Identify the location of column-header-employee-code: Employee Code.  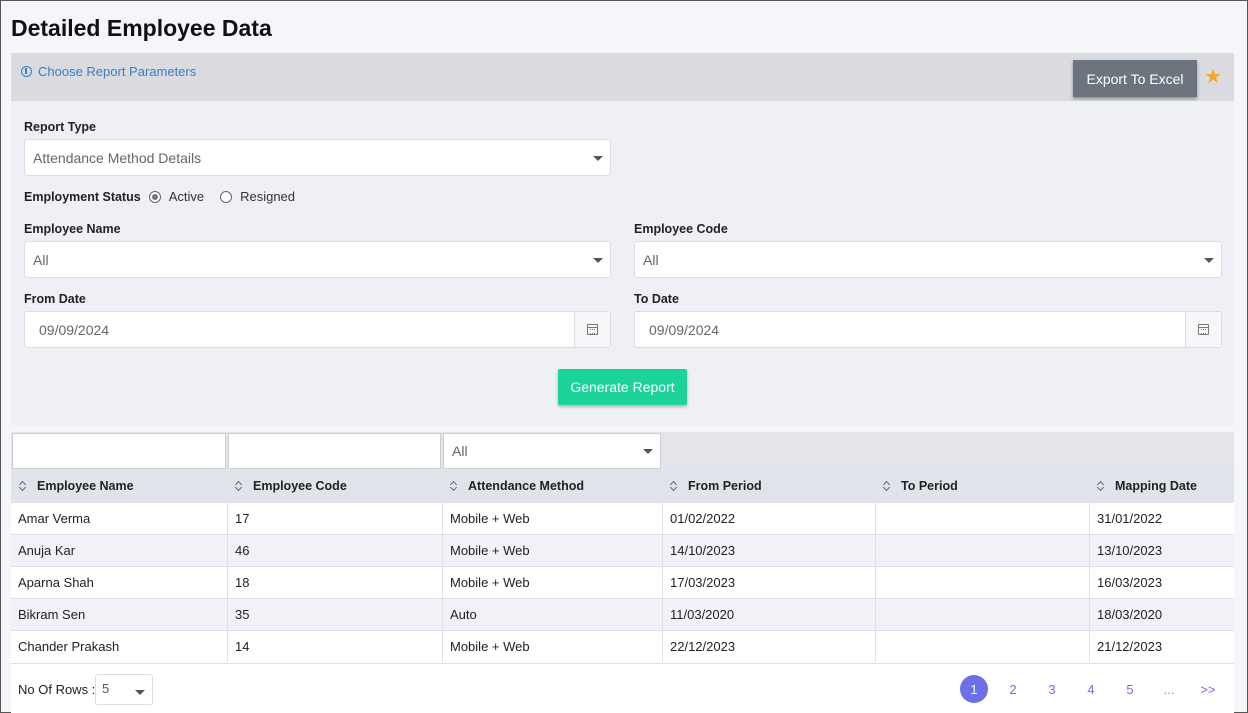
(334, 486).